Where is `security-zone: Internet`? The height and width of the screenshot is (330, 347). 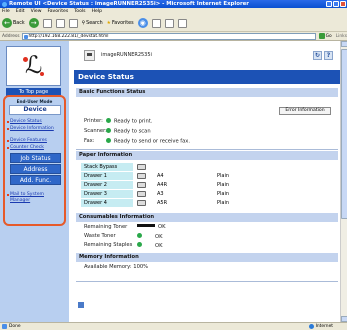 security-zone: Internet is located at coordinates (320, 326).